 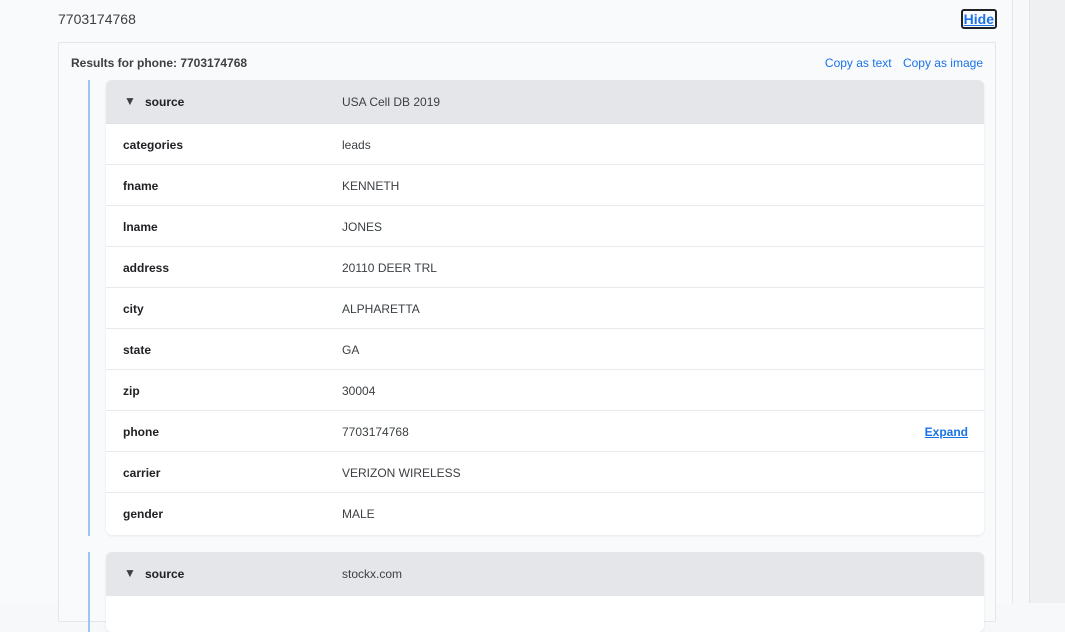 What do you see at coordinates (545, 102) in the screenshot?
I see `source-row: ▼ source USA Cell DB 2019` at bounding box center [545, 102].